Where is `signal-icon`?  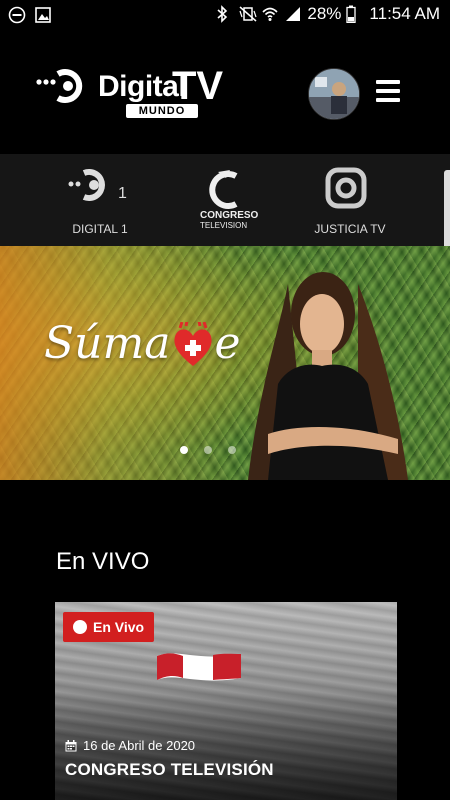 signal-icon is located at coordinates (293, 14).